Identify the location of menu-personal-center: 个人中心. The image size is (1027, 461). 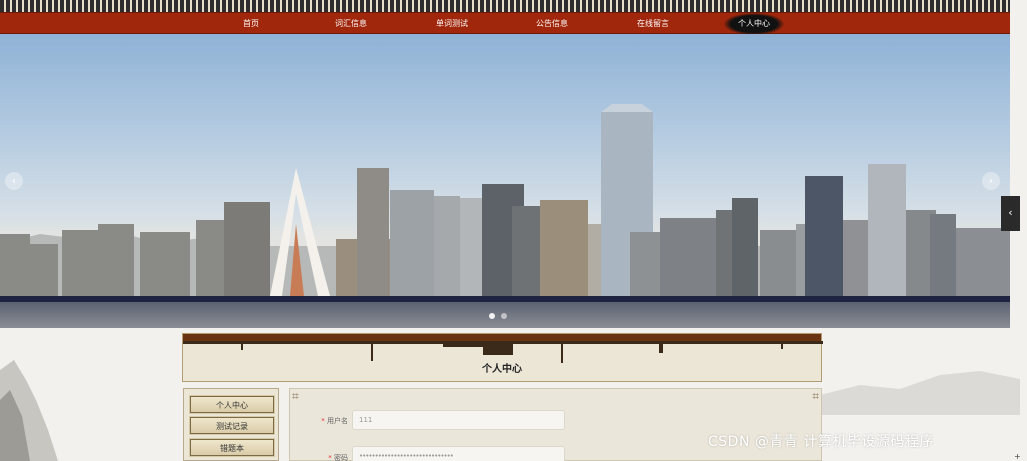
(232, 404).